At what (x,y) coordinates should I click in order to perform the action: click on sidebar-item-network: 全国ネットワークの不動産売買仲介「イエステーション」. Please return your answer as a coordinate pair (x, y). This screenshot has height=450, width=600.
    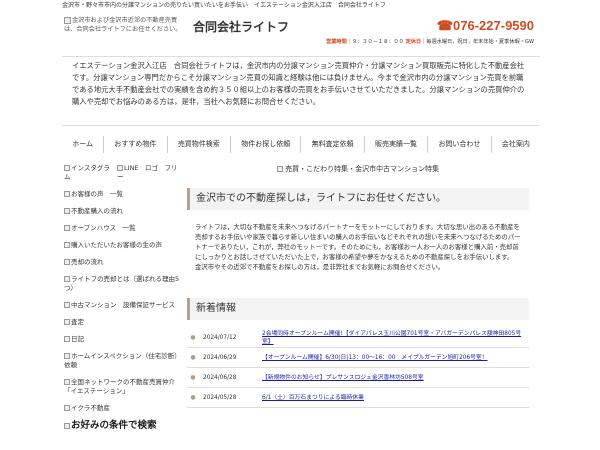
    Looking at the image, I should click on (122, 387).